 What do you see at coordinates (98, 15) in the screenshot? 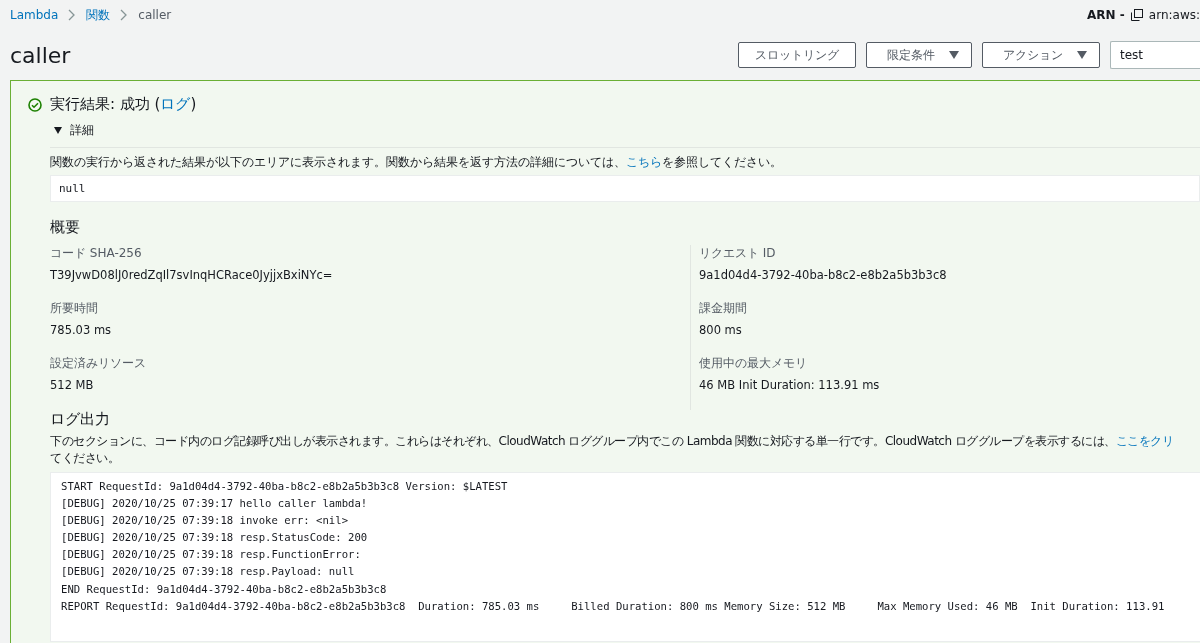
I see `breadcrumb-link: 関数` at bounding box center [98, 15].